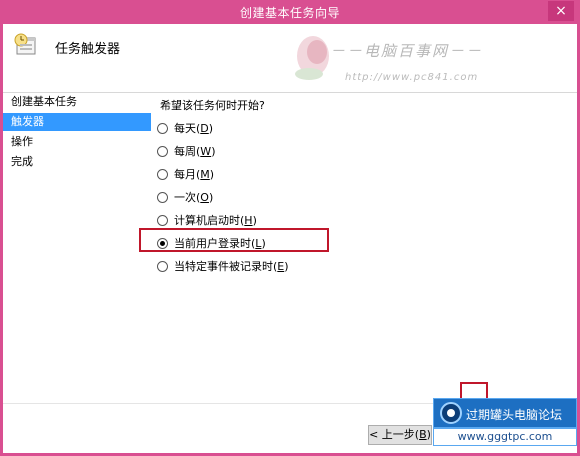  What do you see at coordinates (195, 151) in the screenshot?
I see `radio-label: 每周(W)` at bounding box center [195, 151].